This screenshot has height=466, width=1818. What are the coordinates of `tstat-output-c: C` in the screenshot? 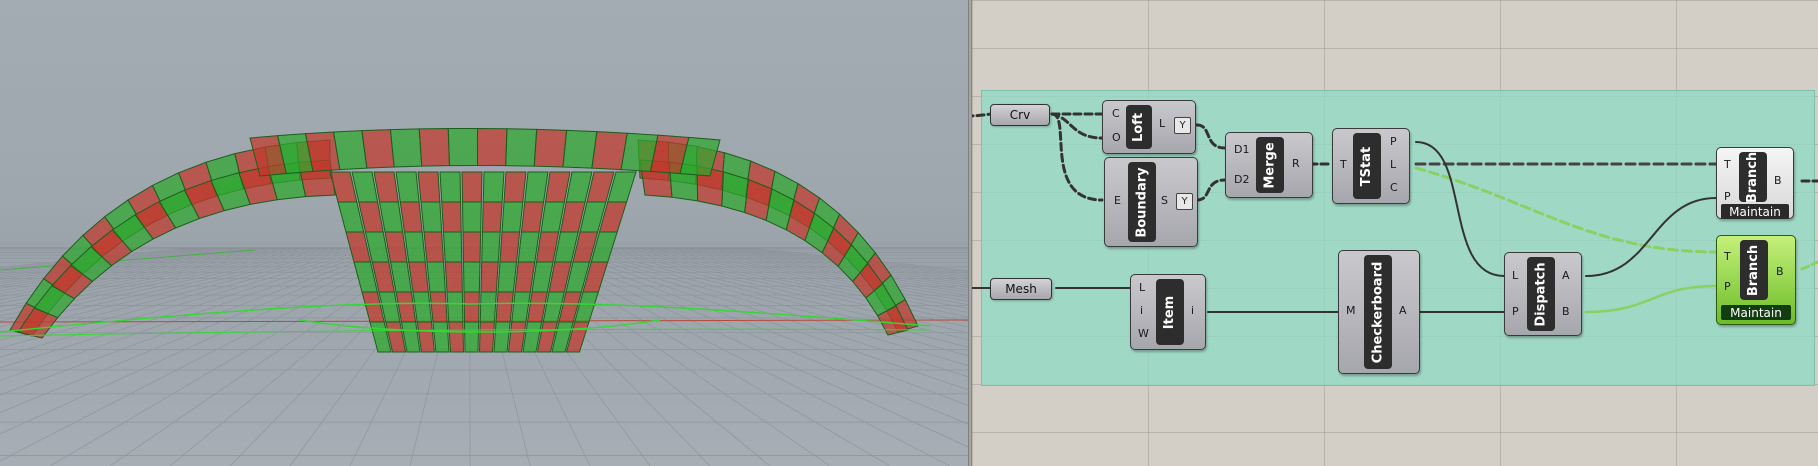 It's located at (1394, 187).